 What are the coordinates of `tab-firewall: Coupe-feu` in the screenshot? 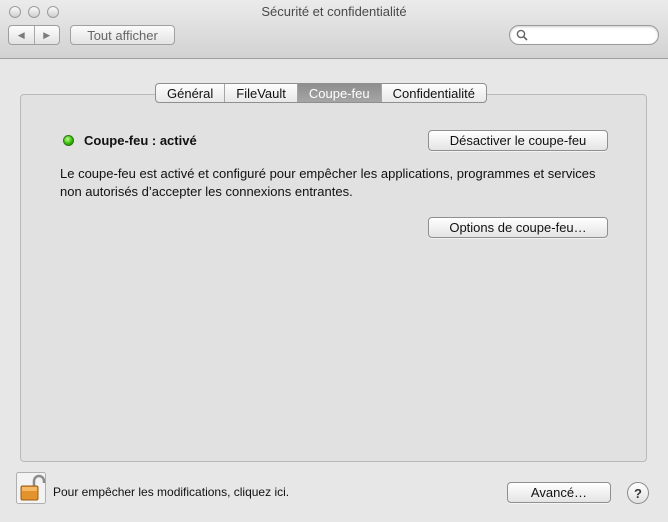 It's located at (338, 93).